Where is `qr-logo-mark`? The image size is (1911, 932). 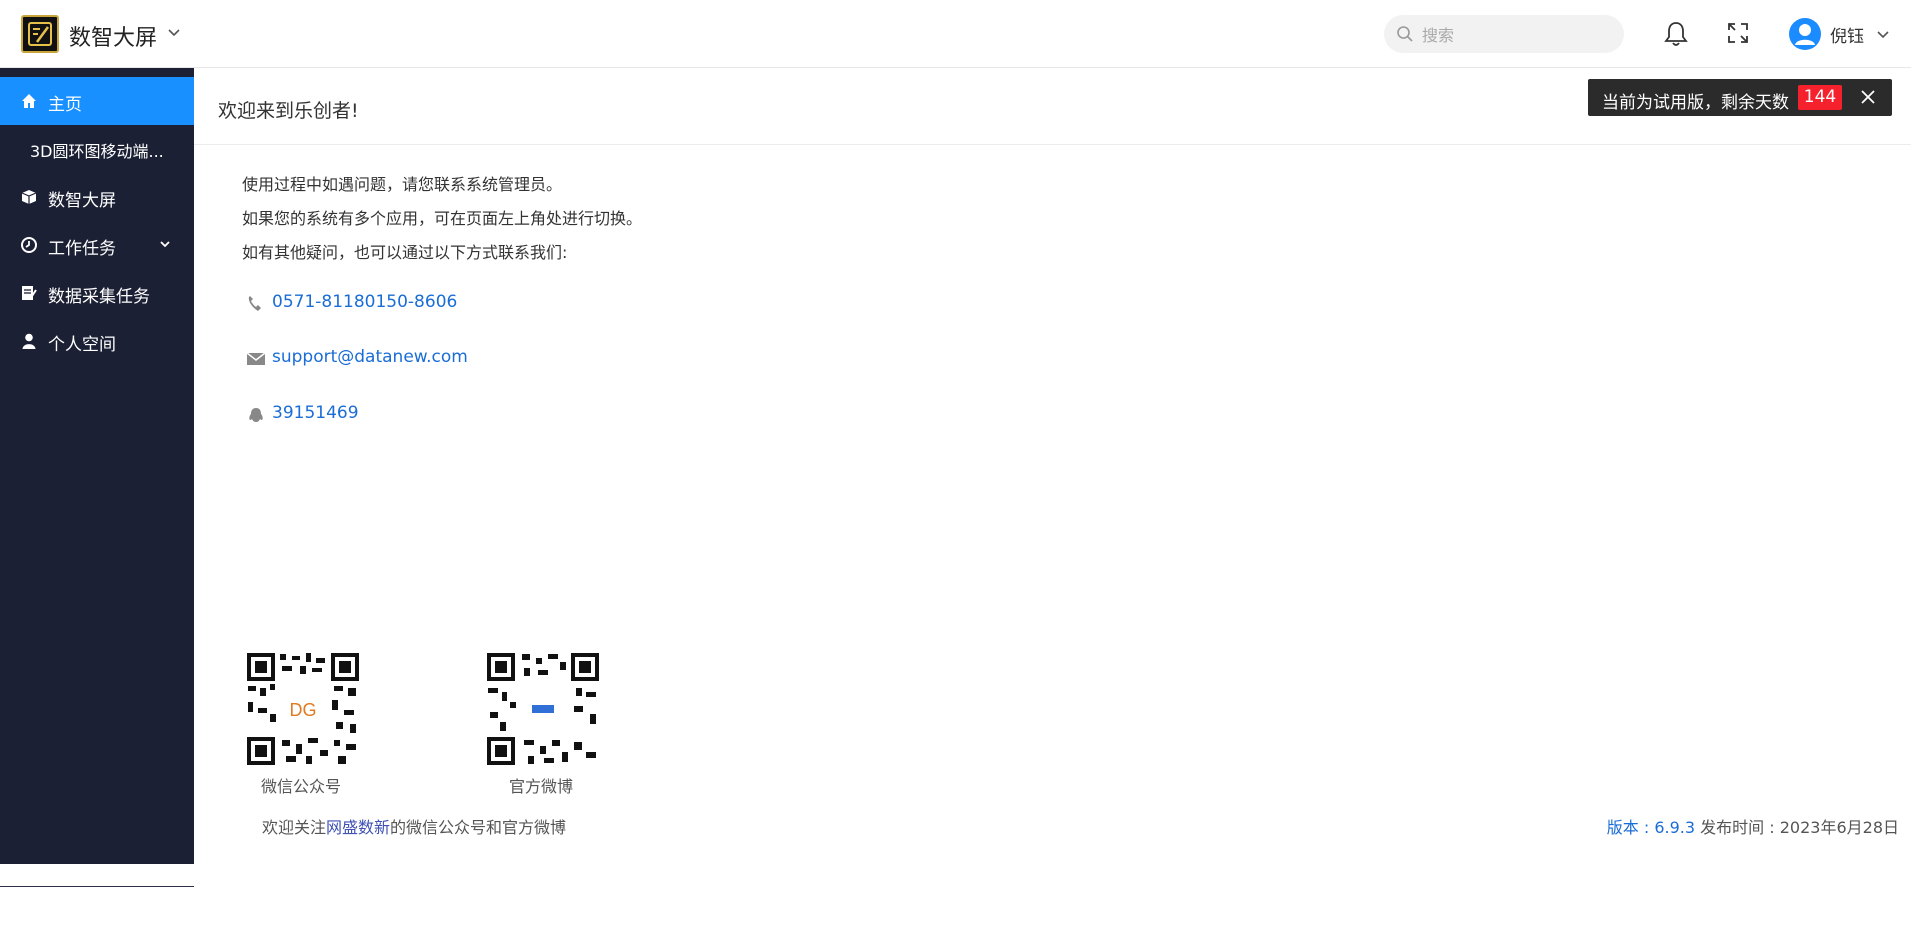 qr-logo-mark is located at coordinates (543, 709).